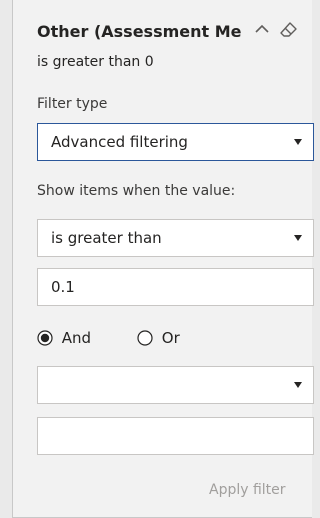 Image resolution: width=320 pixels, height=518 pixels. I want to click on condition2-value-input, so click(175, 436).